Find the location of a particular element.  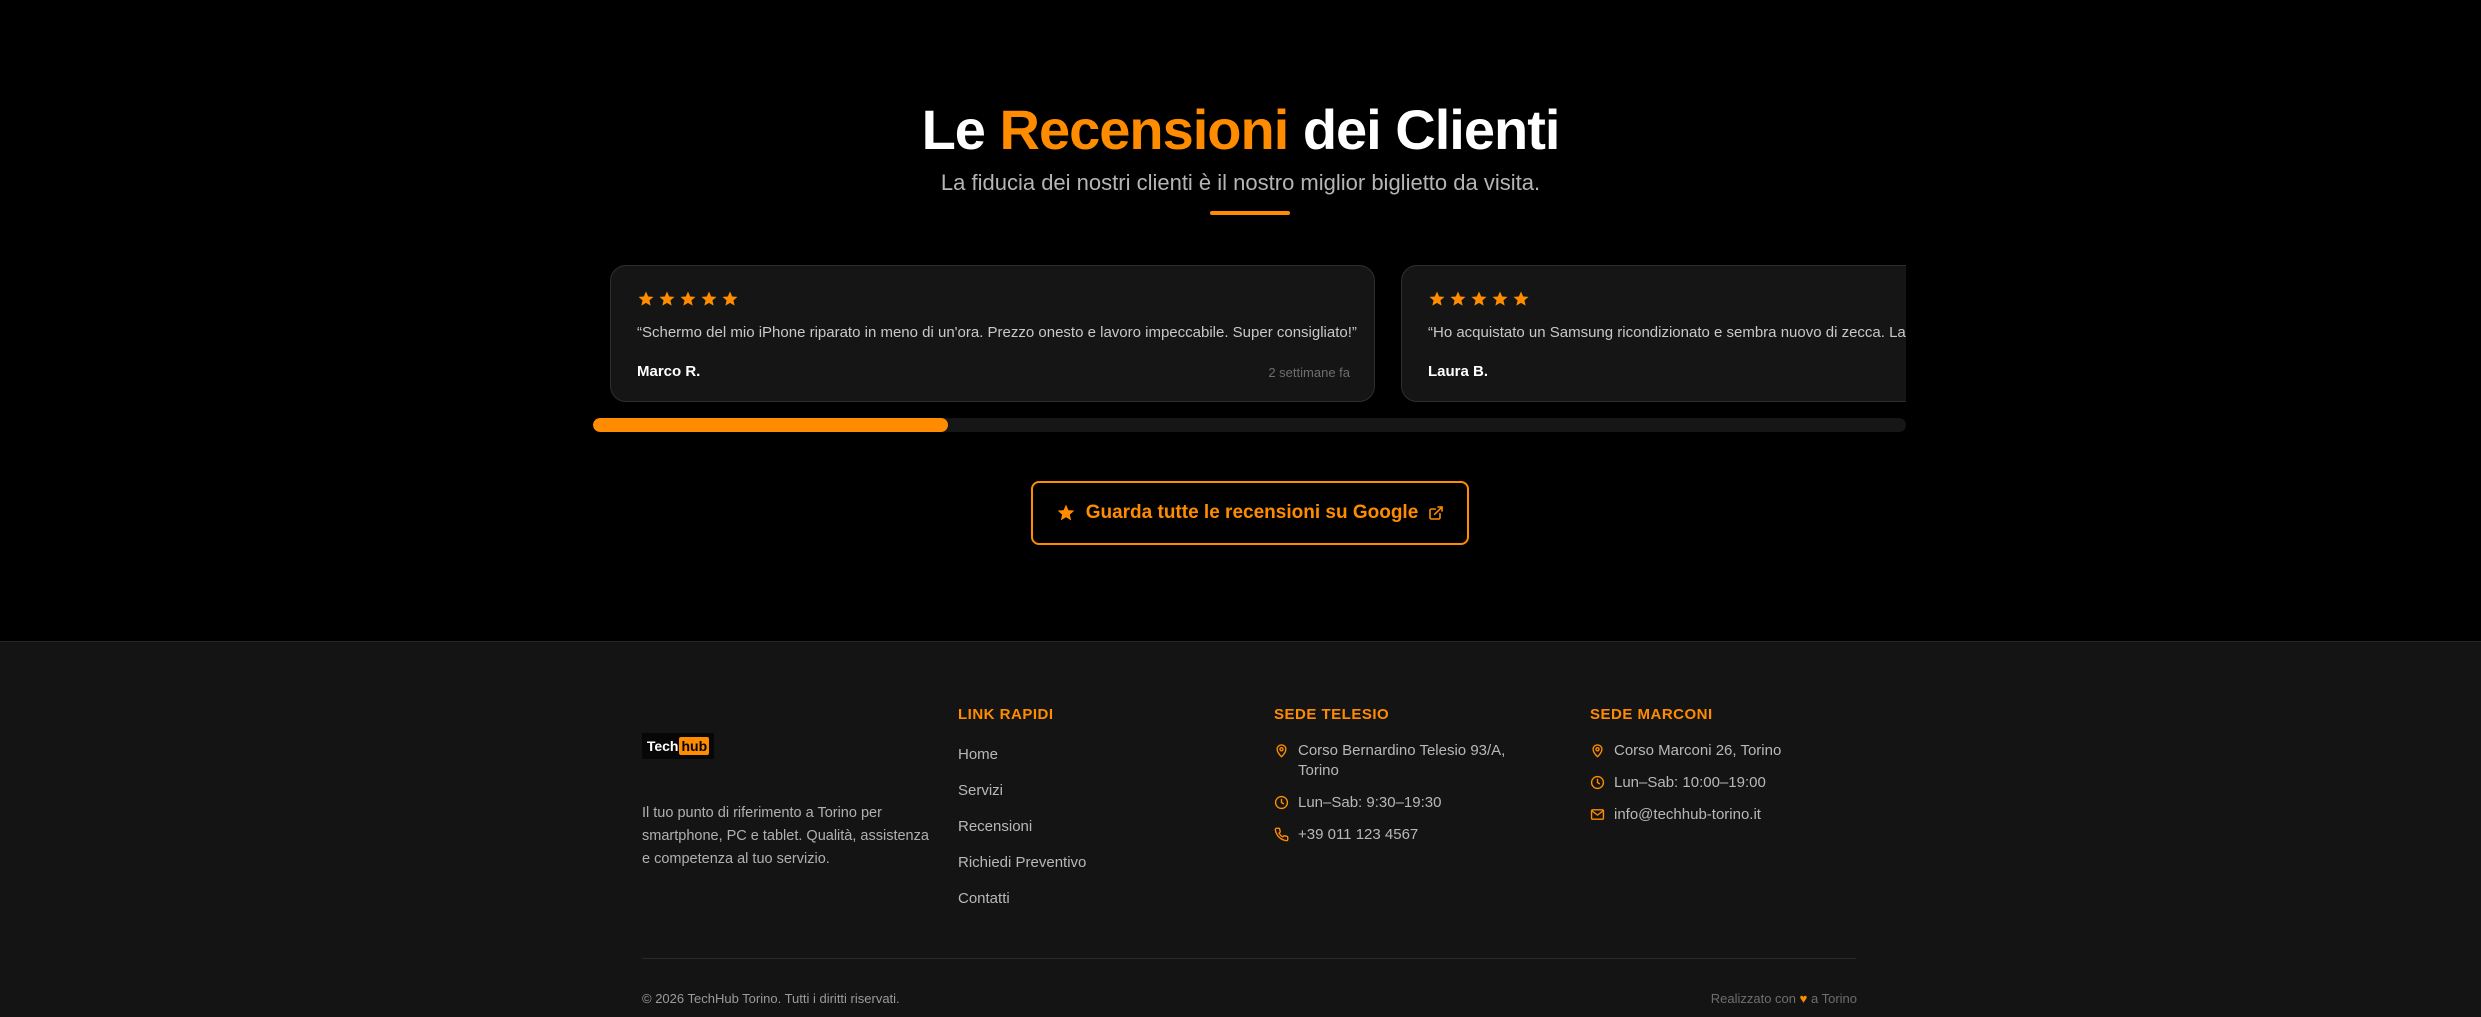

made-with-love: Realizzato con ♥ a Torino is located at coordinates (1784, 998).